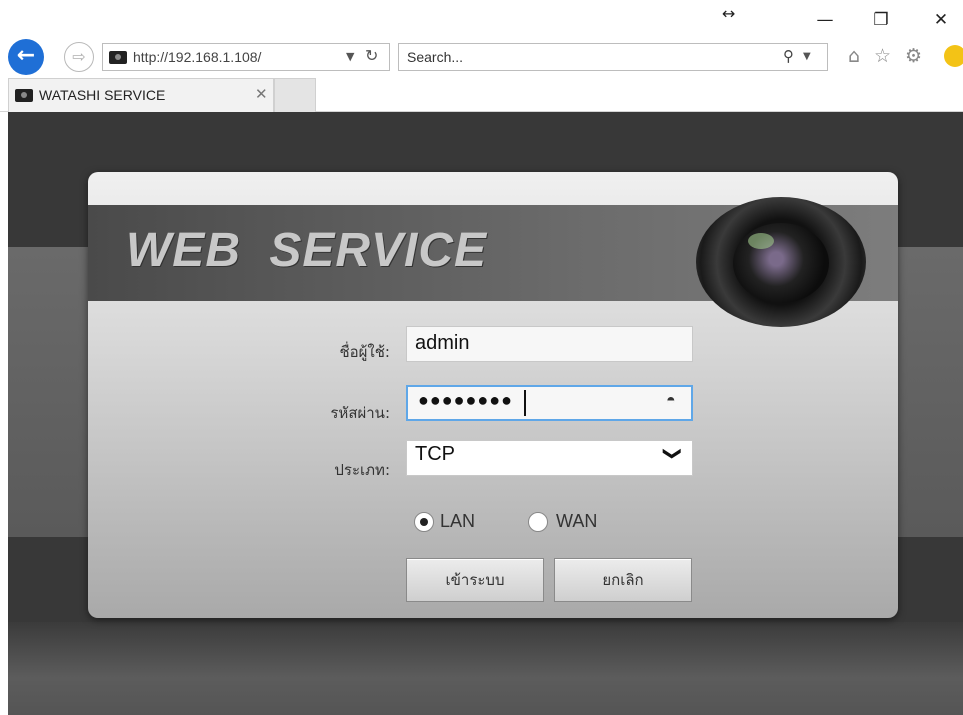  Describe the element at coordinates (783, 257) in the screenshot. I see `camera-lens-icon` at that location.